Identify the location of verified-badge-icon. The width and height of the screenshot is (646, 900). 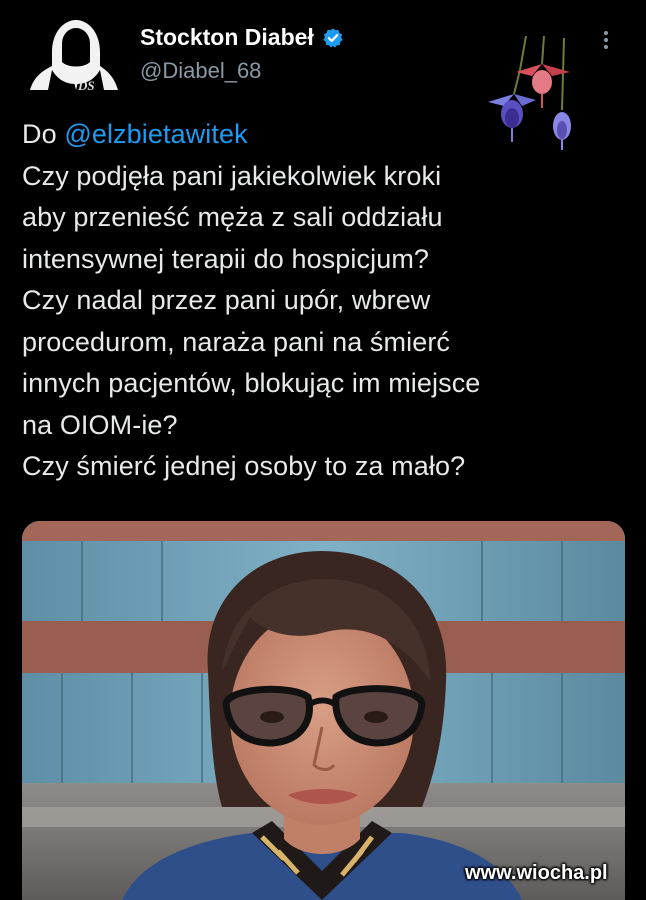
(333, 38).